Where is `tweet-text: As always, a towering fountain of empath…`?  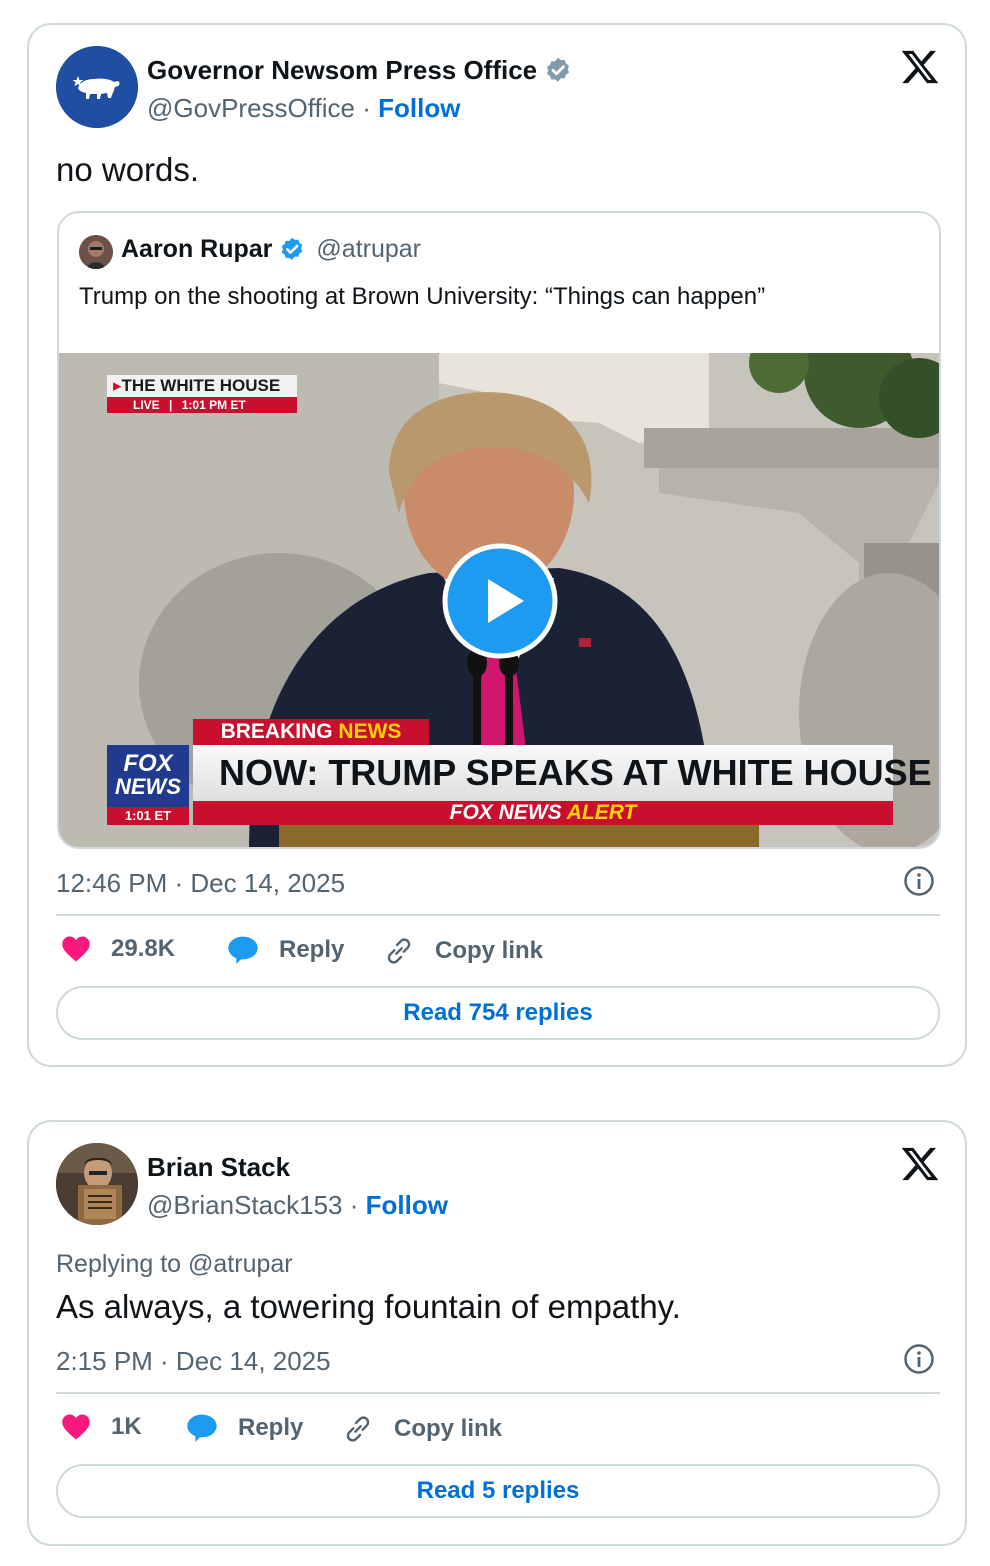 tweet-text: As always, a towering fountain of empath… is located at coordinates (368, 1306).